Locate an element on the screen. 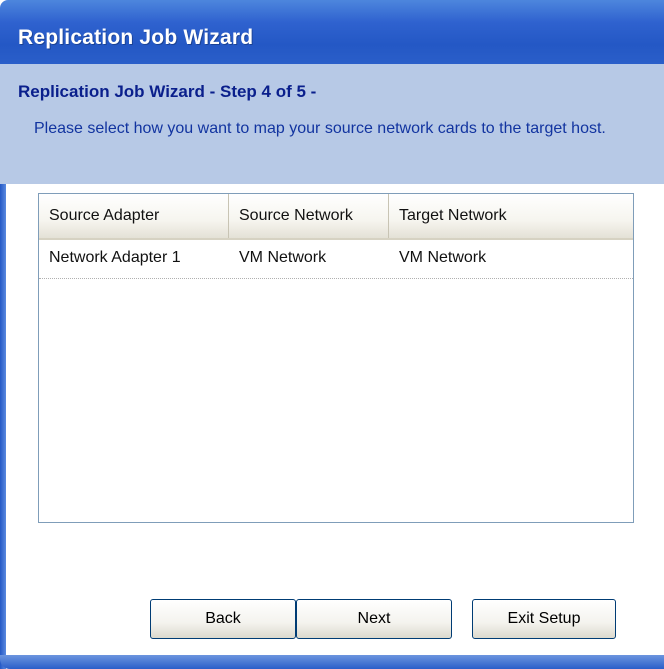  back-button: Back is located at coordinates (223, 619).